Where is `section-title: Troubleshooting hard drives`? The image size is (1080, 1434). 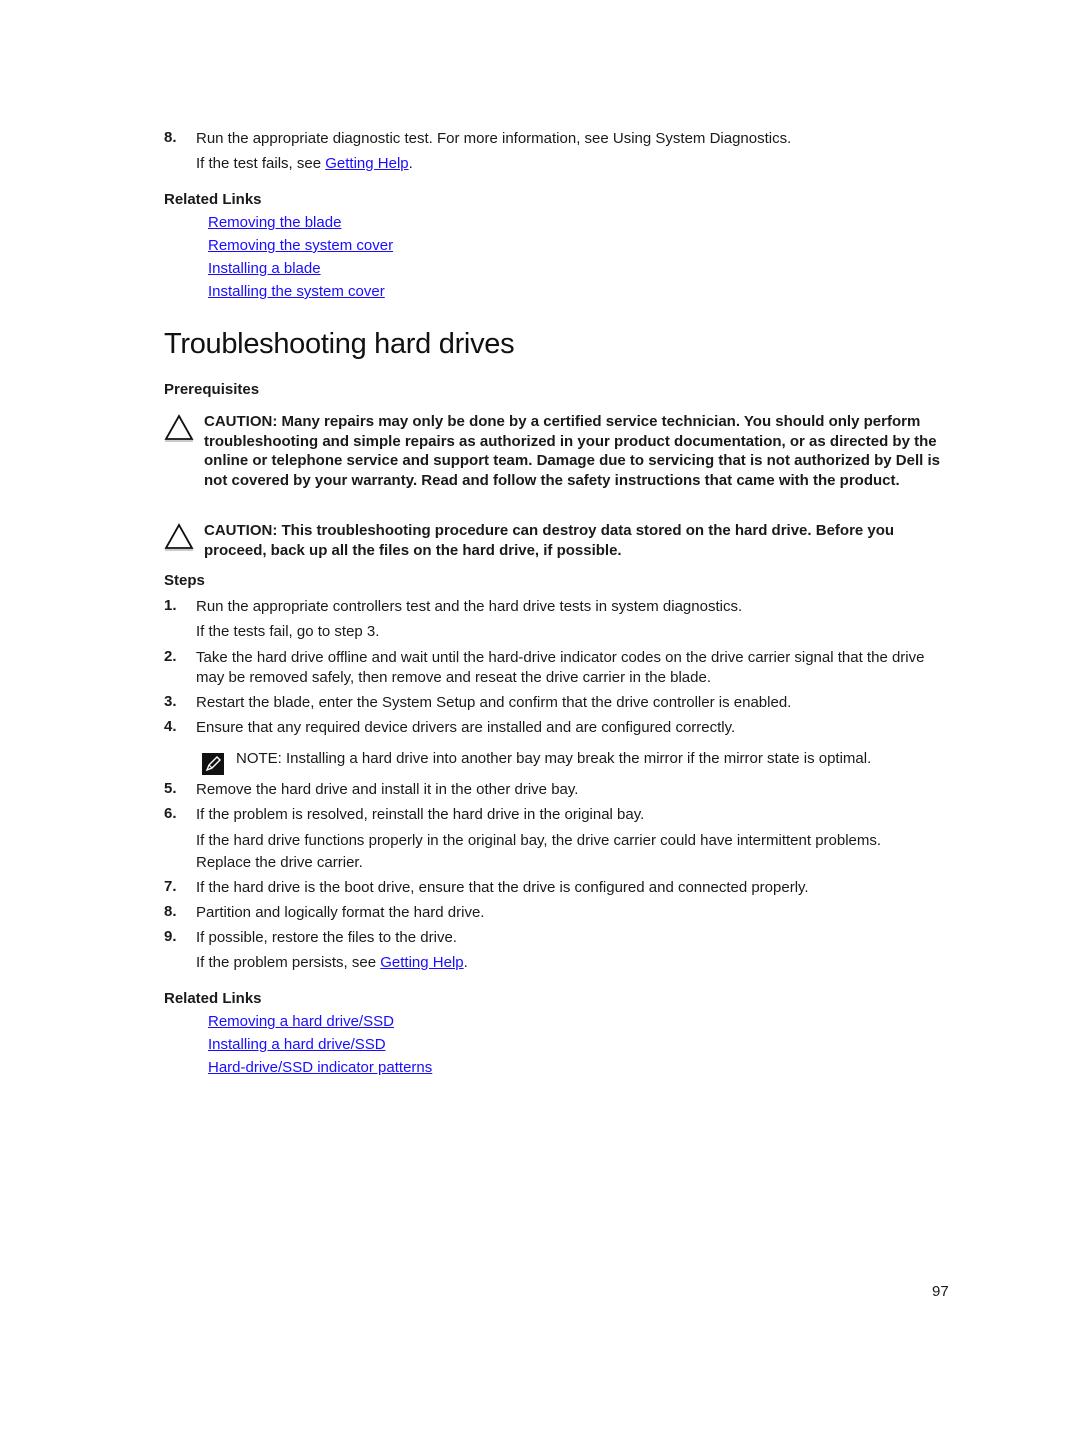 section-title: Troubleshooting hard drives is located at coordinates (339, 344).